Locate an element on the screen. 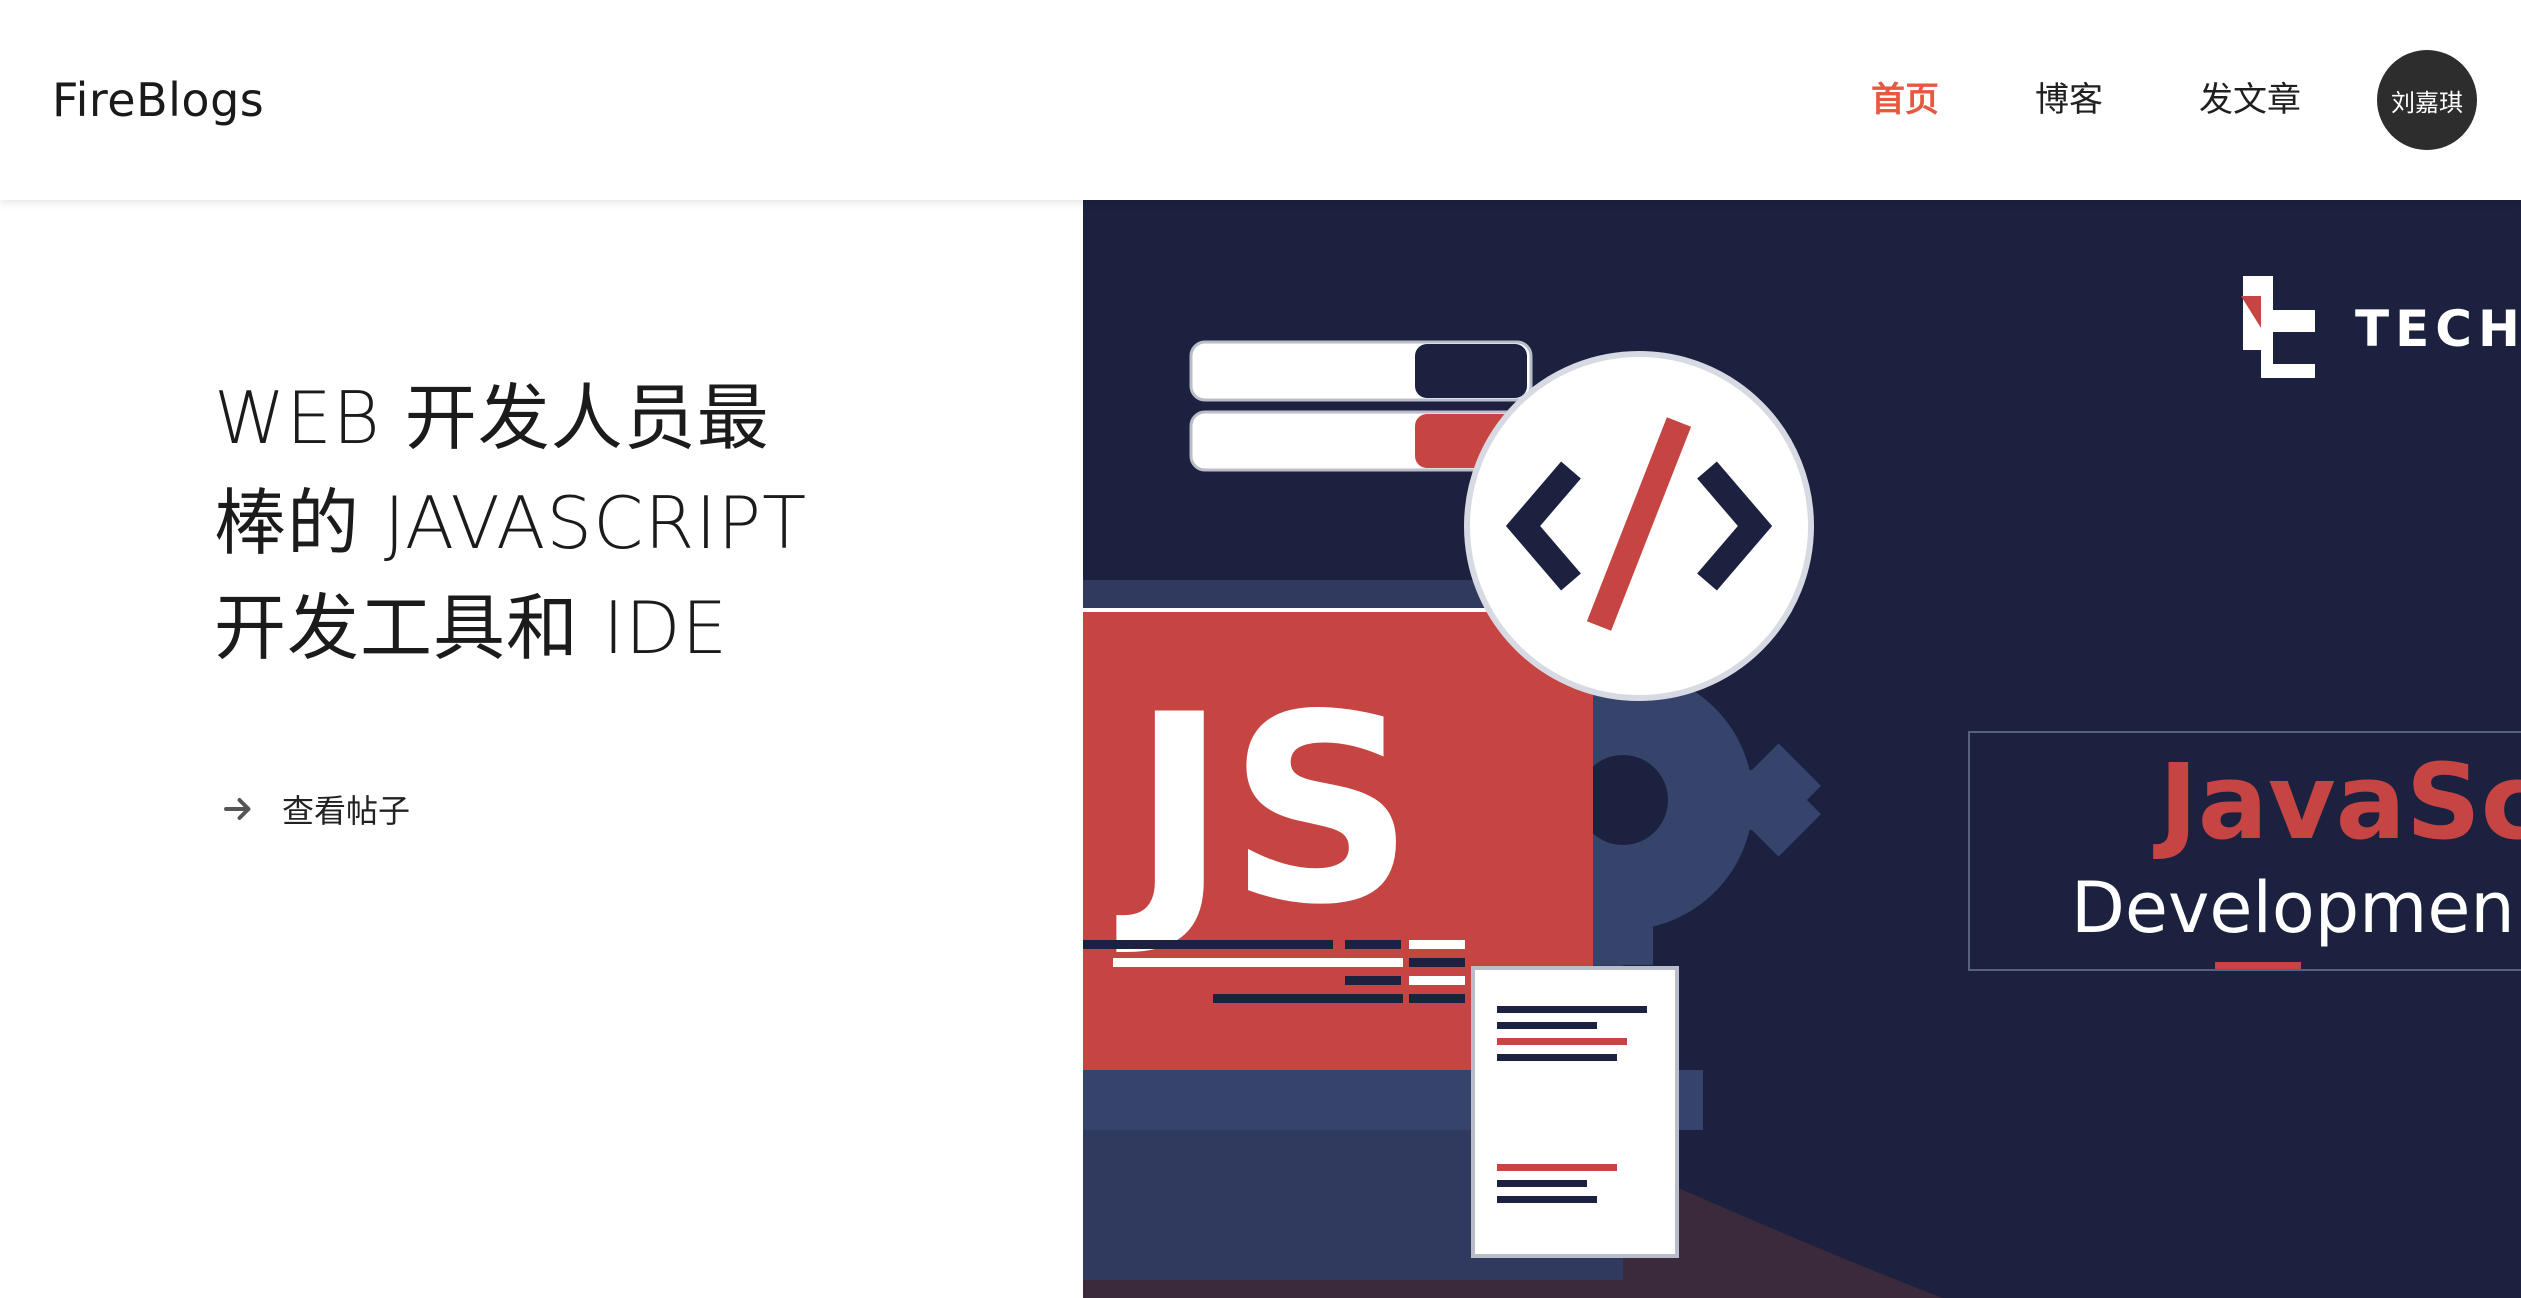 The width and height of the screenshot is (2521, 1298). user-avatar-label: 刘嘉琪 is located at coordinates (2427, 102).